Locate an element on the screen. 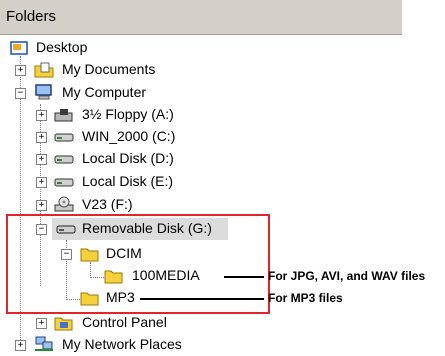 This screenshot has width=445, height=356. tree-label: V23 (F:) is located at coordinates (107, 204).